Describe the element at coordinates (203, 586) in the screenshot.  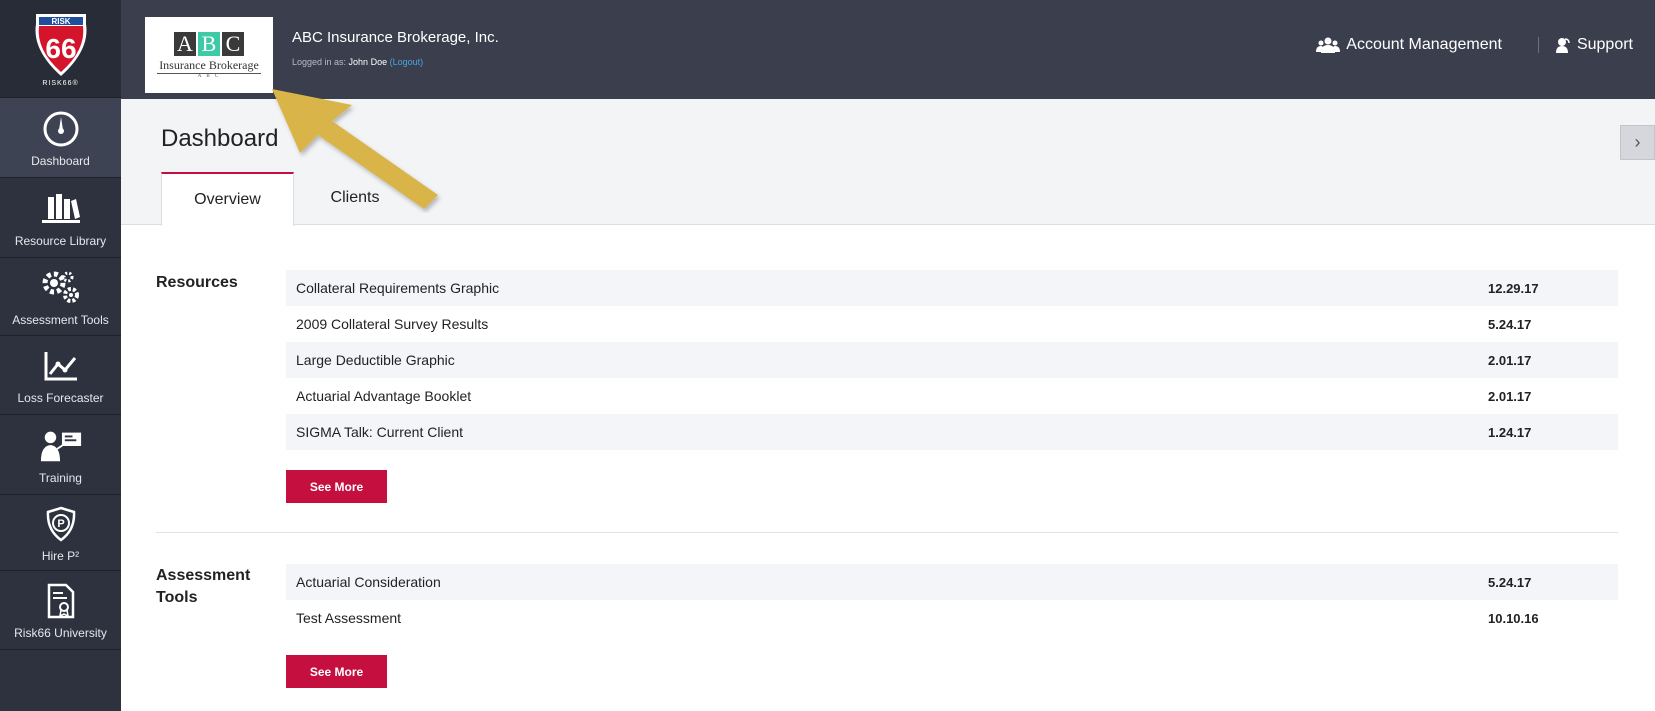
I see `assessment-tools-heading: Assessment Tools` at that location.